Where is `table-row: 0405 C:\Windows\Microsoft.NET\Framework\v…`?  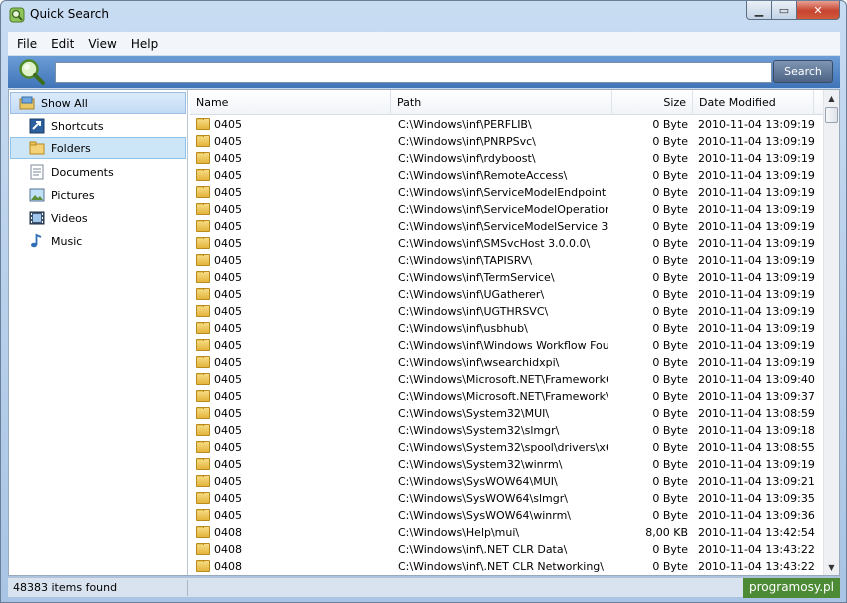 table-row: 0405 C:\Windows\Microsoft.NET\Framework\v… is located at coordinates (506, 396).